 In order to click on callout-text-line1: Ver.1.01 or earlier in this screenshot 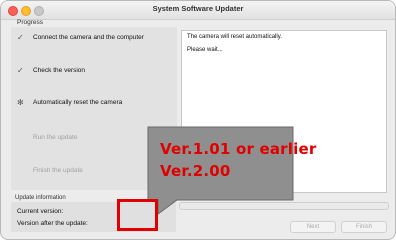, I will do `click(238, 149)`.